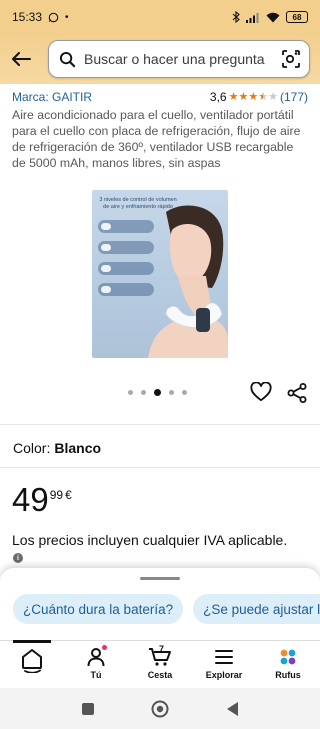  What do you see at coordinates (236, 17) in the screenshot?
I see `bluetooth-icon` at bounding box center [236, 17].